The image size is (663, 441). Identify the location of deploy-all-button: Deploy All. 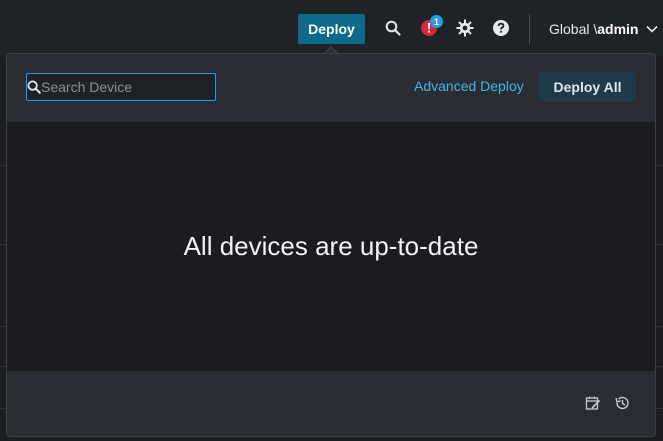
(587, 86).